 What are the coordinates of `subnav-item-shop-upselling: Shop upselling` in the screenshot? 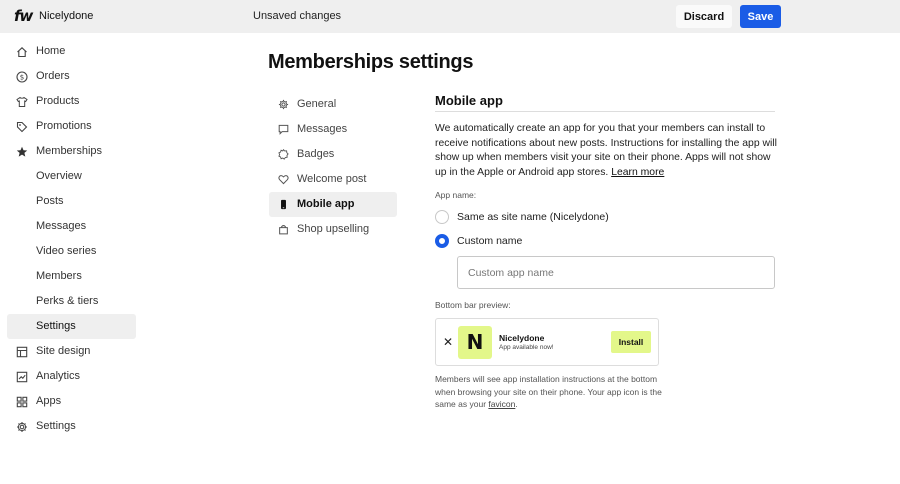 It's located at (333, 229).